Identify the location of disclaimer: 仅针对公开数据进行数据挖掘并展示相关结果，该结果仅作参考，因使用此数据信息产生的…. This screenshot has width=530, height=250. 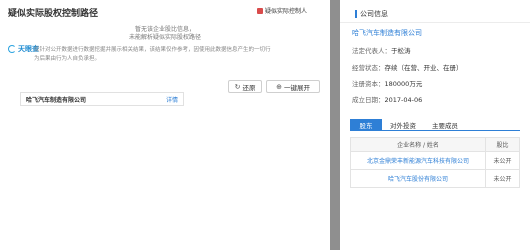
(179, 55).